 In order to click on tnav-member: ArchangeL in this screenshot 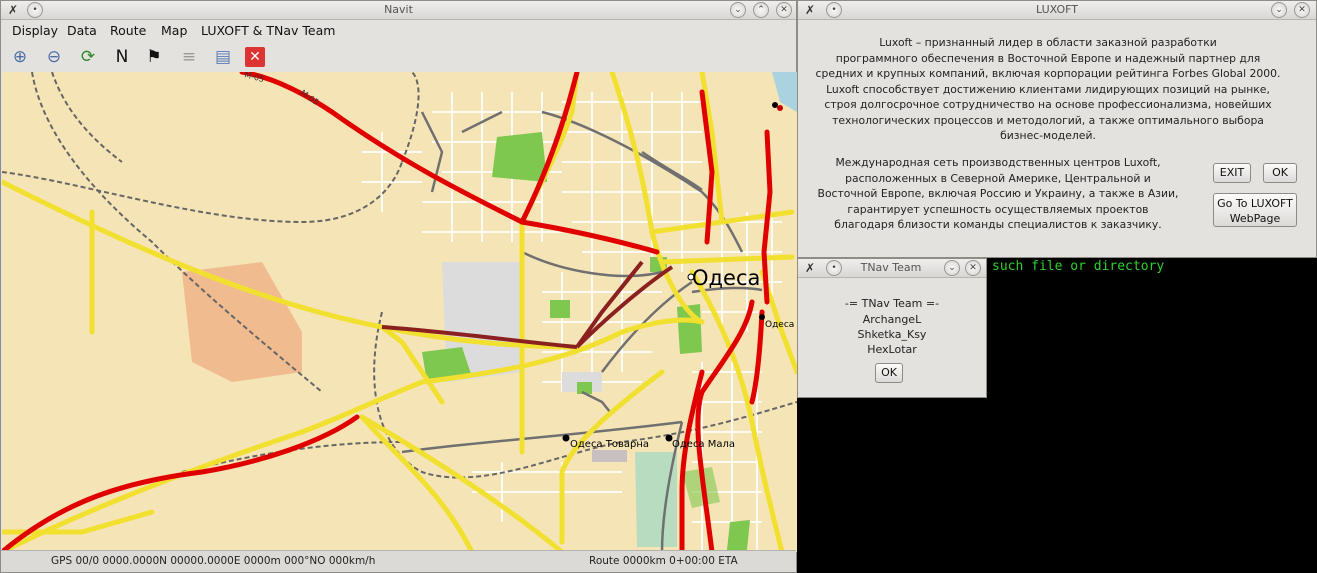, I will do `click(892, 319)`.